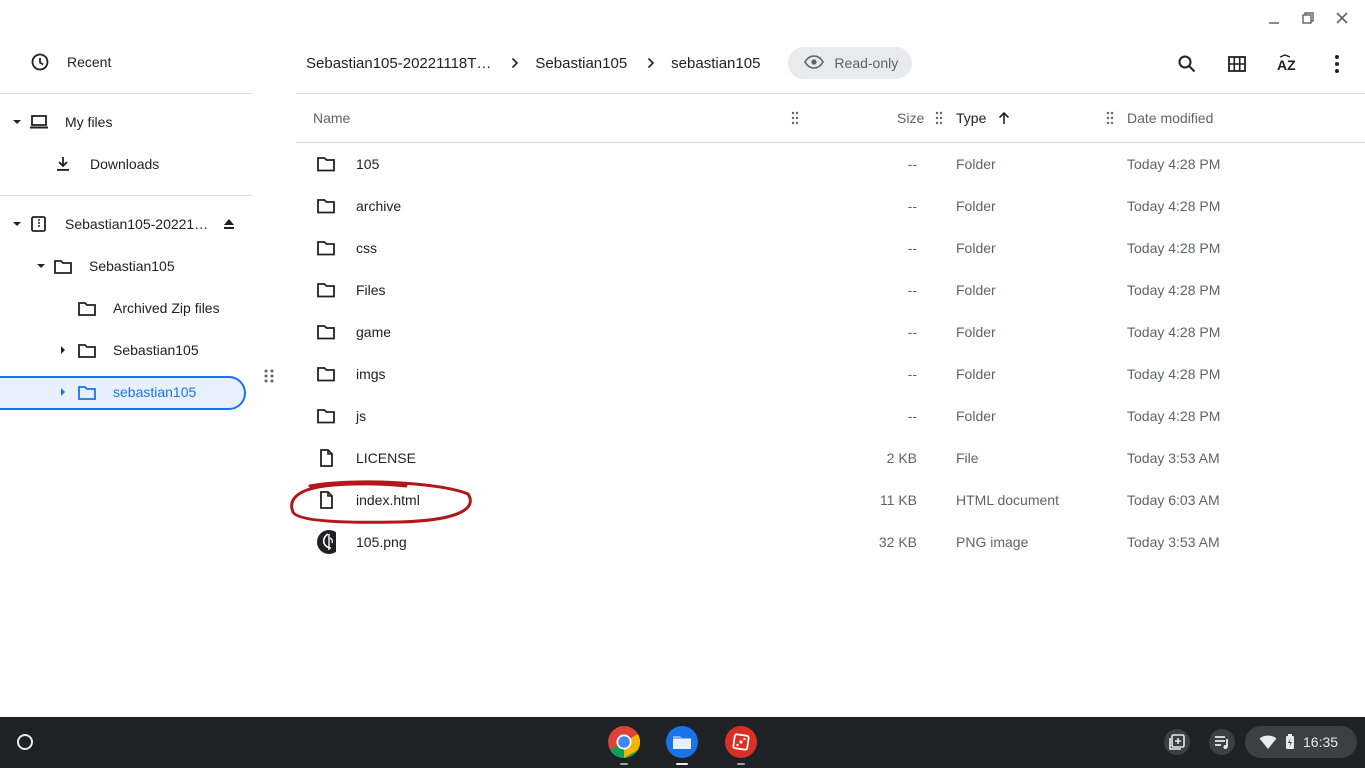 The height and width of the screenshot is (768, 1365). Describe the element at coordinates (371, 374) in the screenshot. I see `file-name: imgs` at that location.